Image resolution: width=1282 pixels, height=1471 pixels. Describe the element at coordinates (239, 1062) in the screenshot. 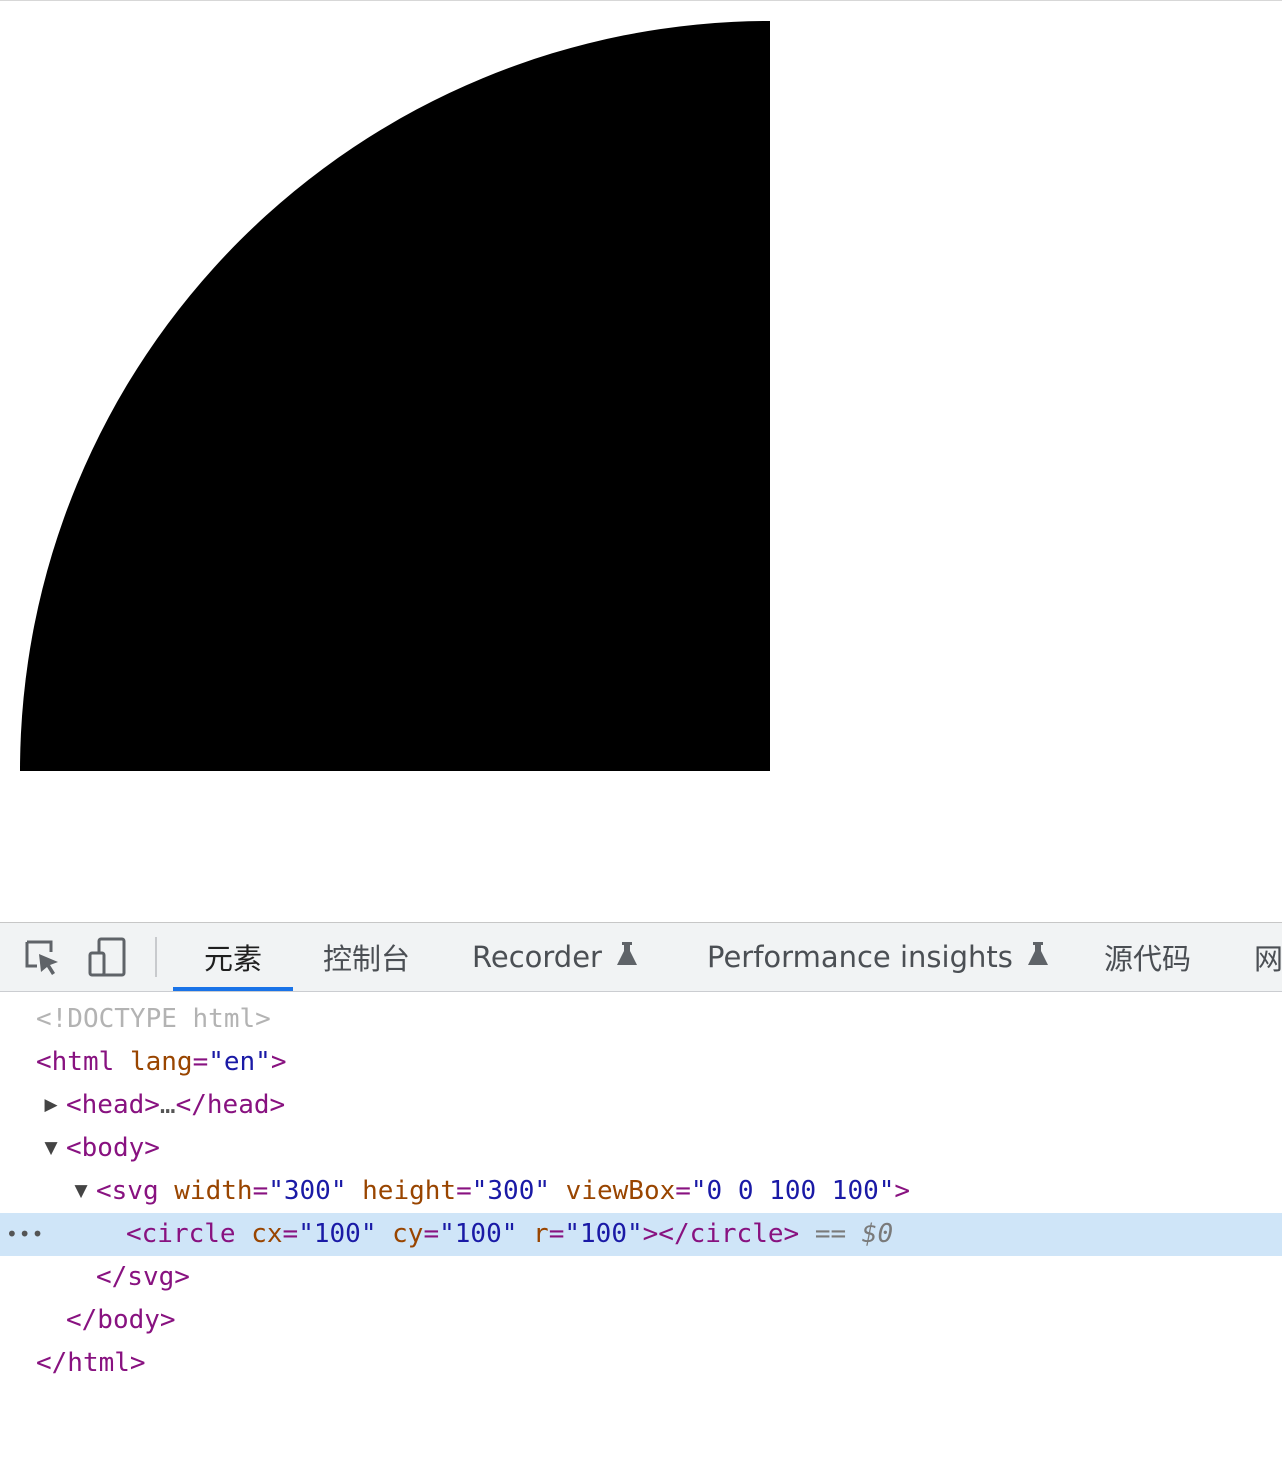

I see `html-attr-value: "en"` at that location.